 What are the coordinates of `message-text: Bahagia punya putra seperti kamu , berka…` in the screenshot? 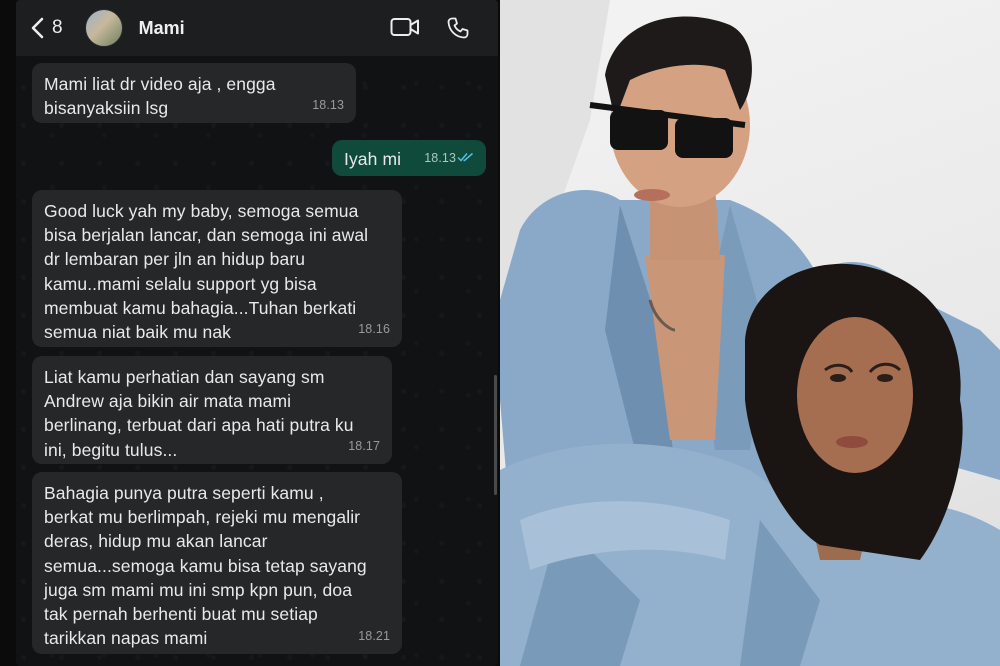 It's located at (205, 566).